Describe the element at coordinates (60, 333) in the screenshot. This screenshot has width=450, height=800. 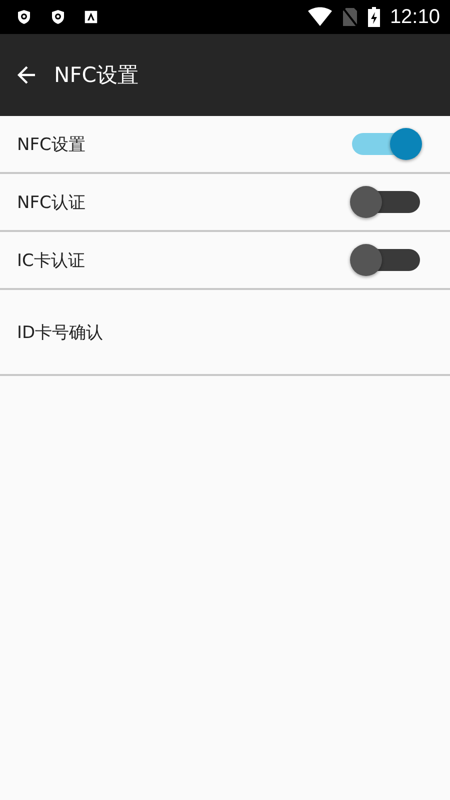
I see `setting-label: ID卡号确认` at that location.